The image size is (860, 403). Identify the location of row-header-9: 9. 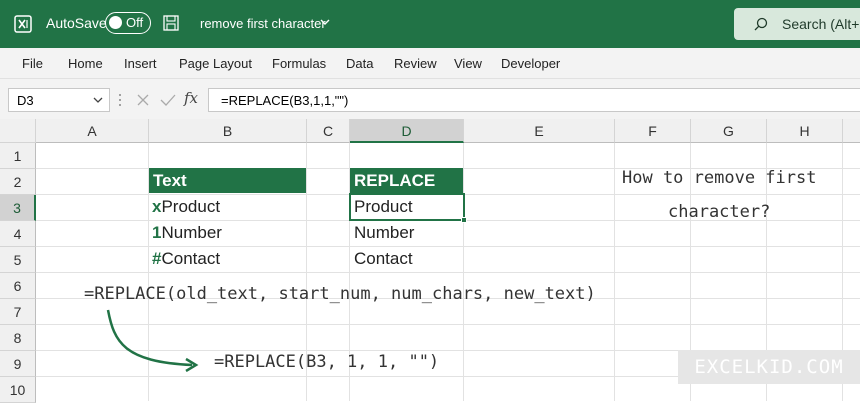
(18, 364).